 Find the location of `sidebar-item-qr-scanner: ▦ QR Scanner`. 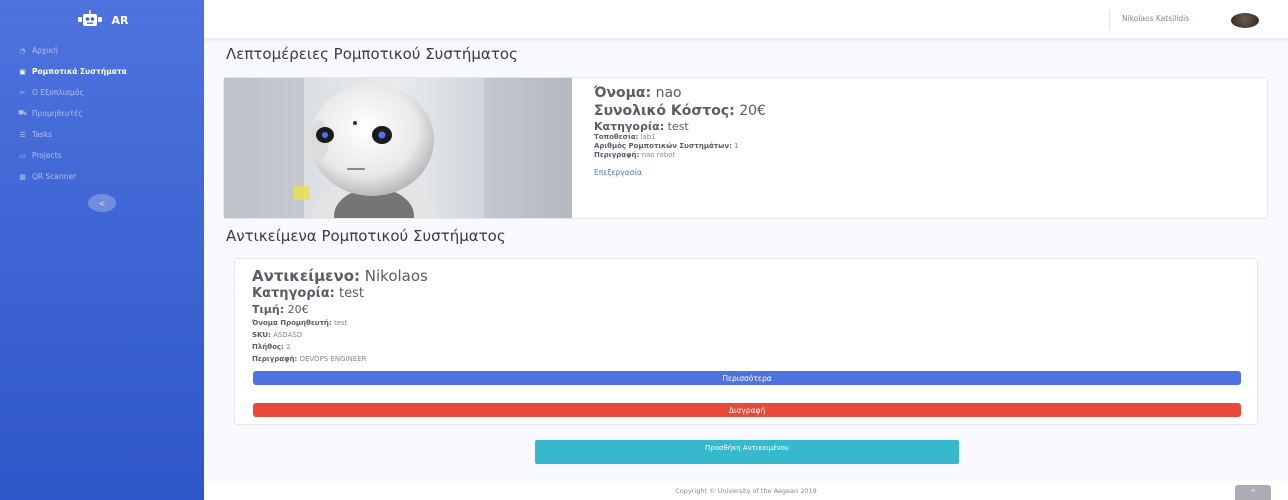

sidebar-item-qr-scanner: ▦ QR Scanner is located at coordinates (102, 176).